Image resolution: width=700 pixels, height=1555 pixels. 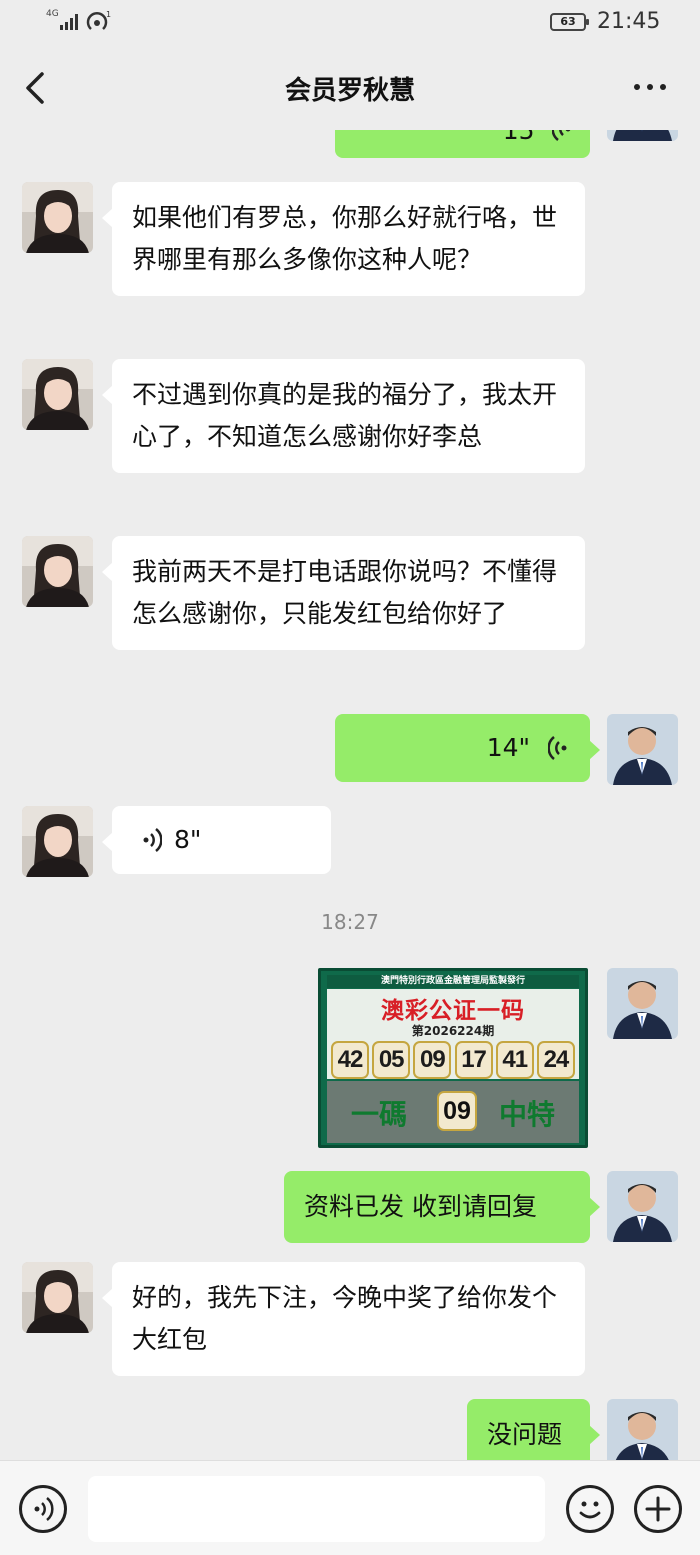 I want to click on more-options-icon, so click(x=650, y=89).